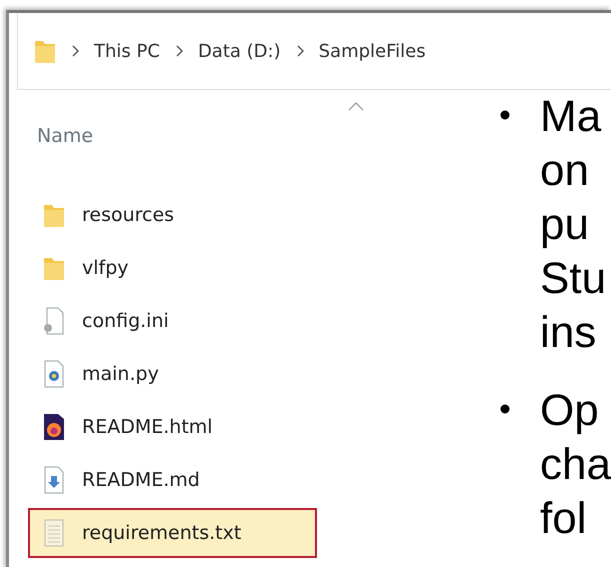 This screenshot has width=611, height=567. I want to click on python-file-icon, so click(54, 374).